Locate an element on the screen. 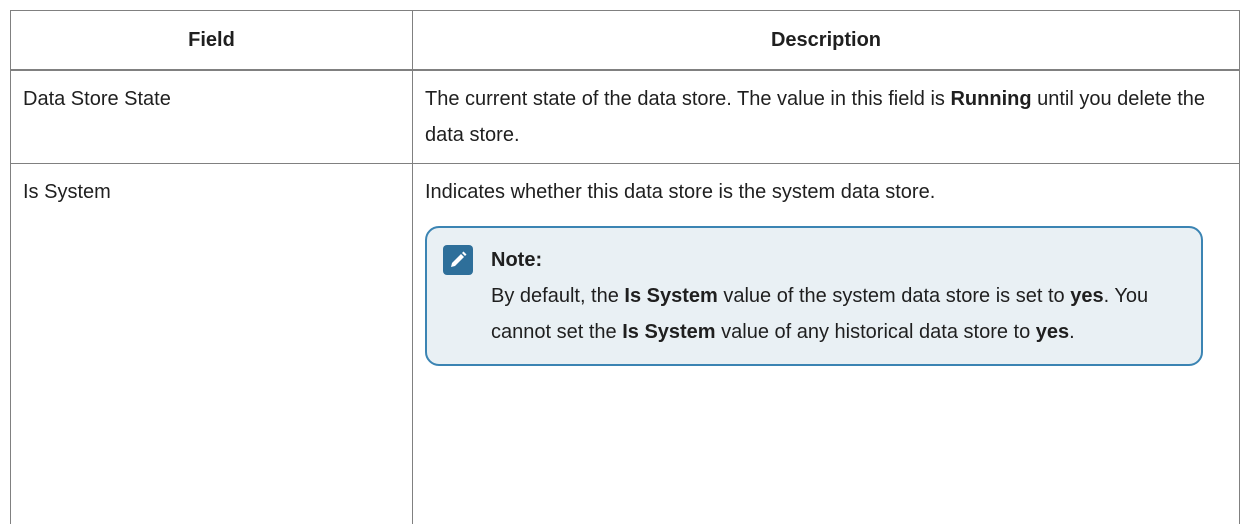 The image size is (1250, 524). description-bold-running: Running is located at coordinates (990, 99).